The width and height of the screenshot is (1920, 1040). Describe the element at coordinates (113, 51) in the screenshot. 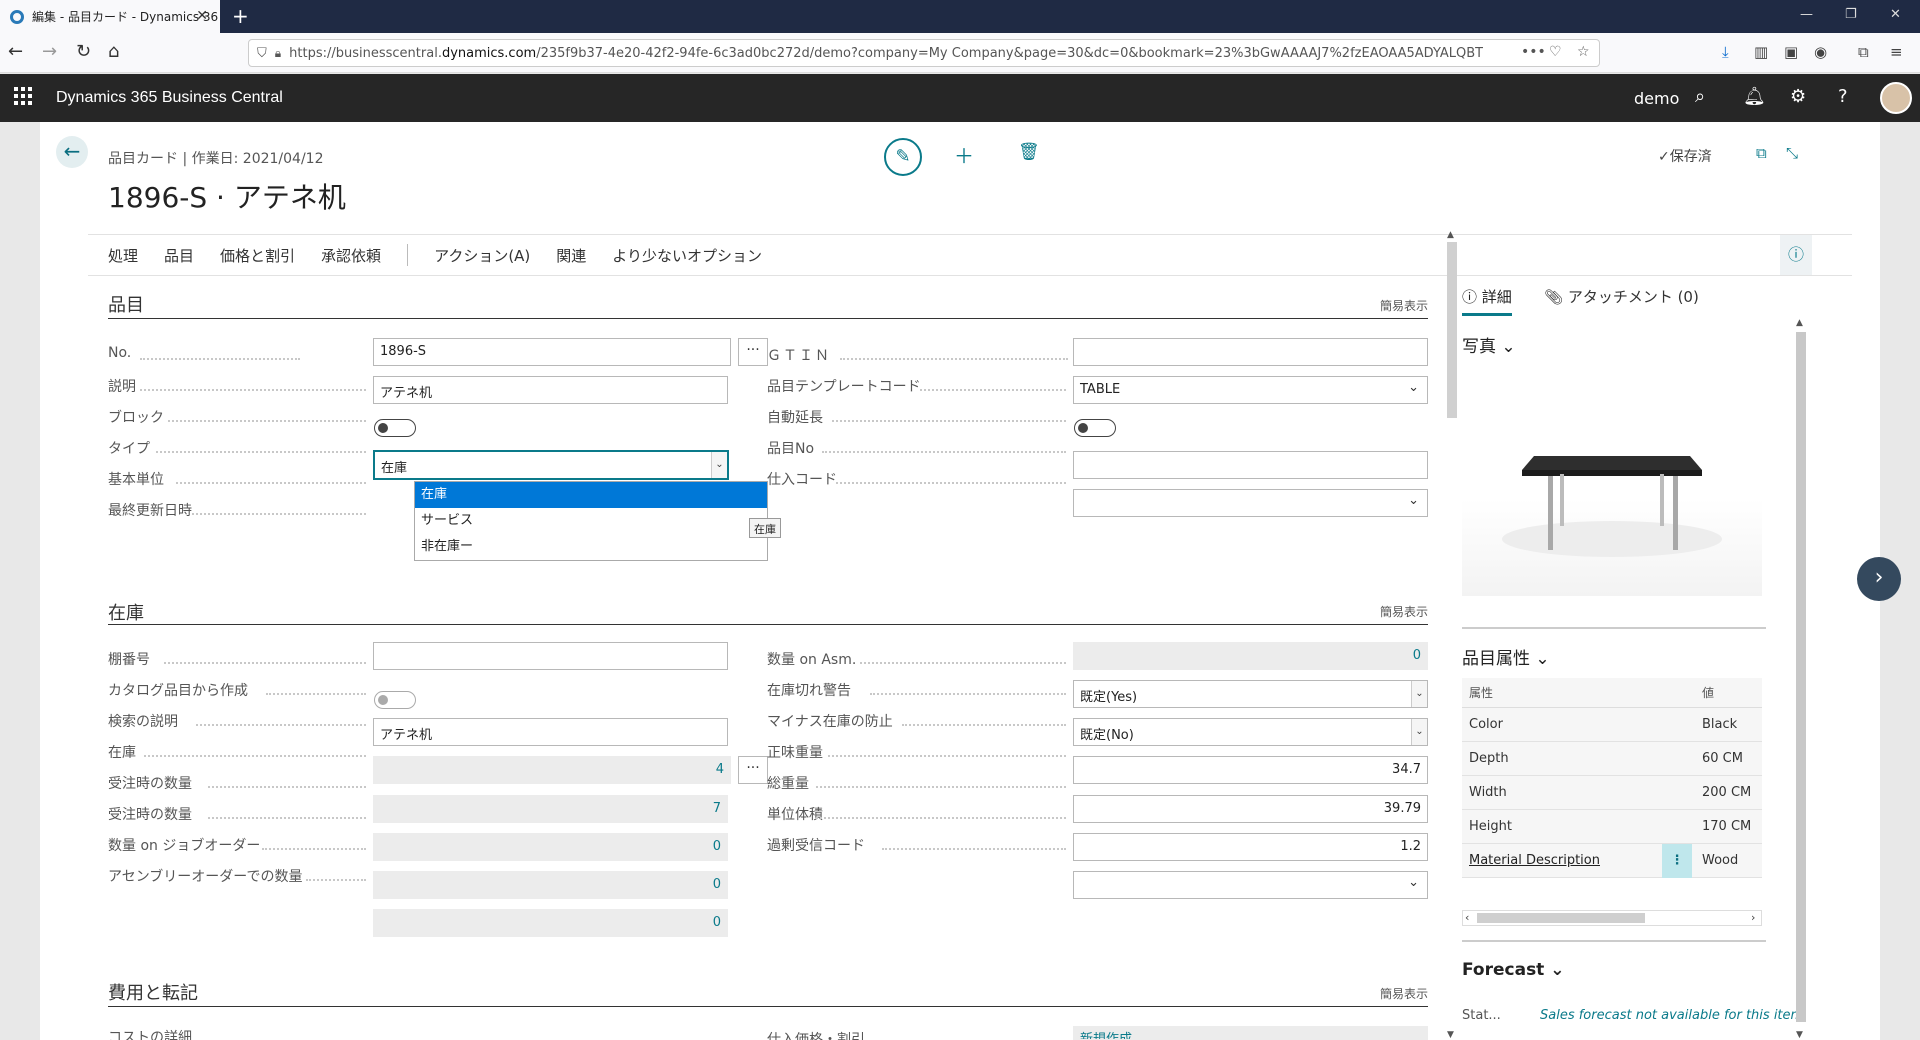

I see `home-icon: ⌂` at that location.